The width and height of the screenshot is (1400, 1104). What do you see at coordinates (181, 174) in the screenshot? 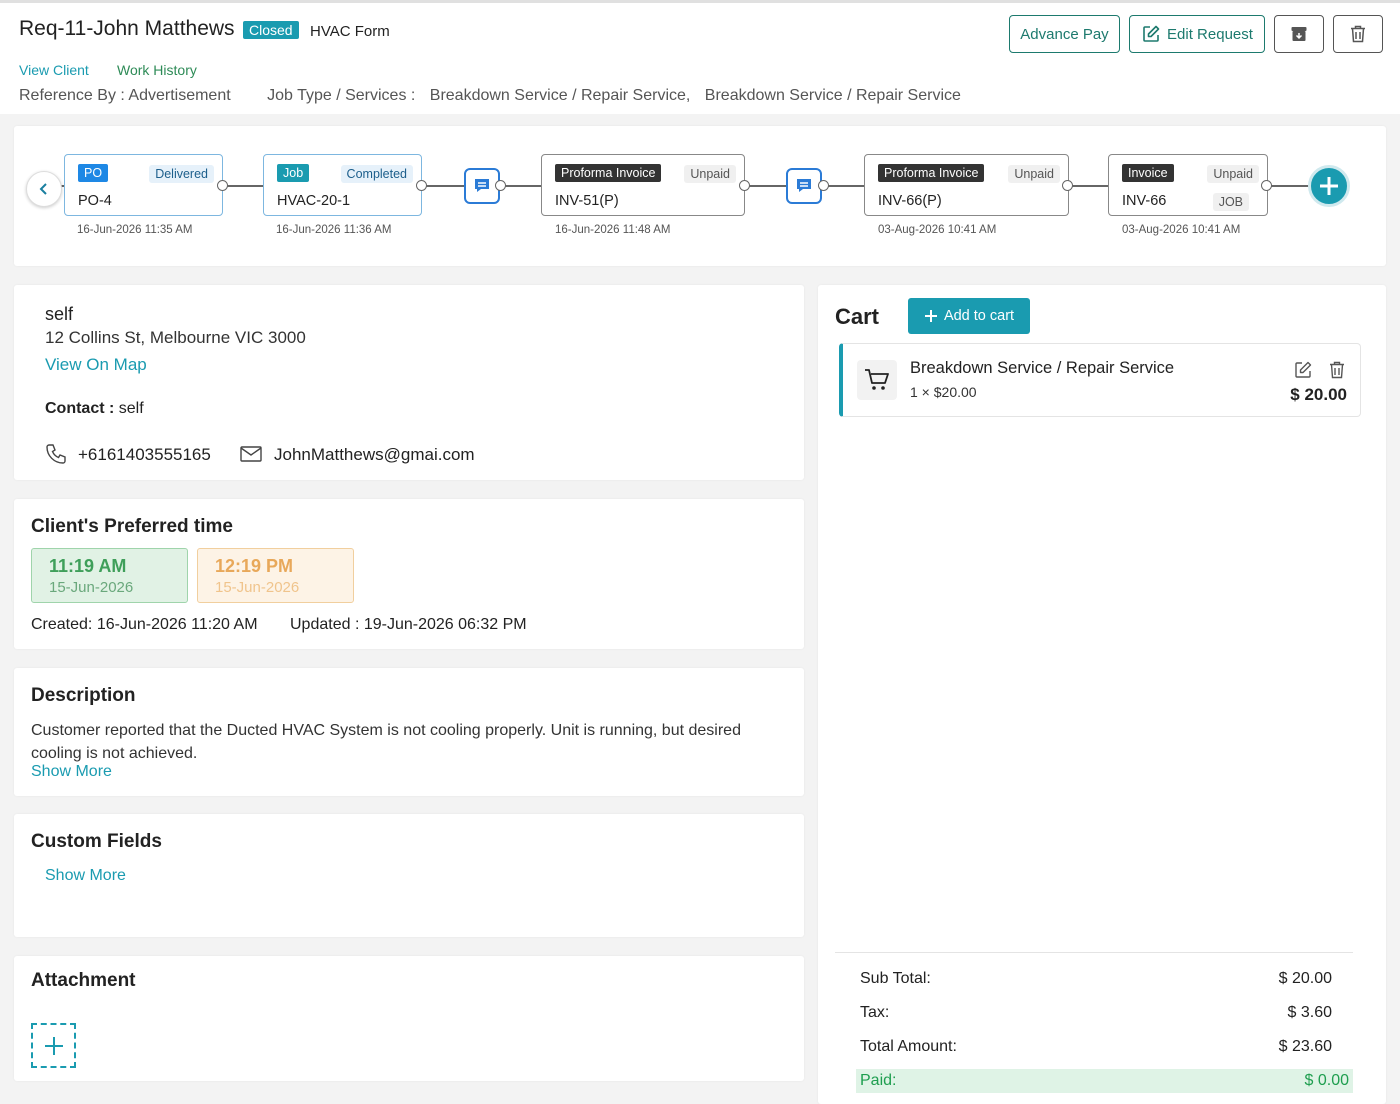
I see `timeline-status: Delivered` at bounding box center [181, 174].